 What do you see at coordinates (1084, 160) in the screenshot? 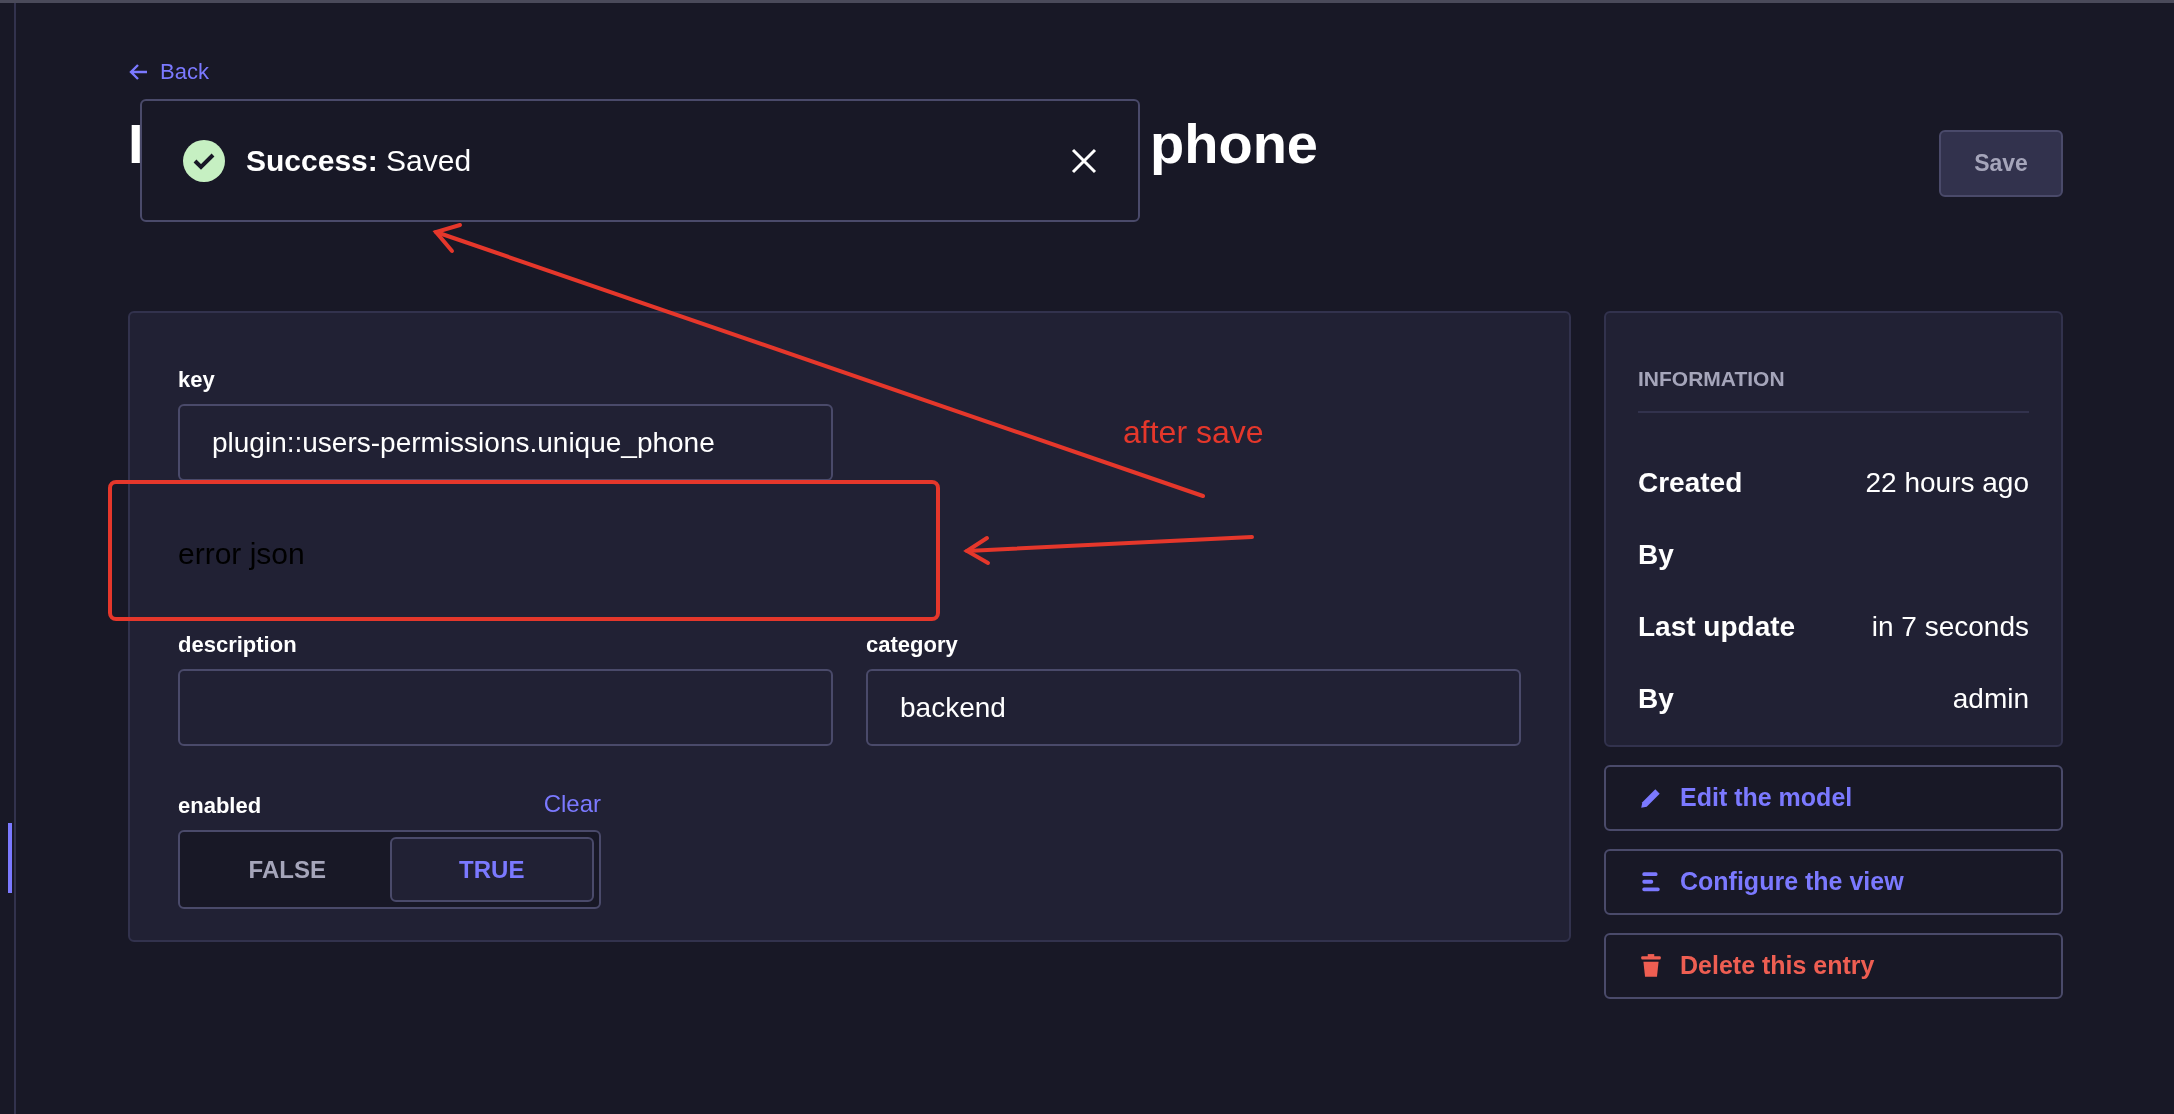
I see `close-button` at bounding box center [1084, 160].